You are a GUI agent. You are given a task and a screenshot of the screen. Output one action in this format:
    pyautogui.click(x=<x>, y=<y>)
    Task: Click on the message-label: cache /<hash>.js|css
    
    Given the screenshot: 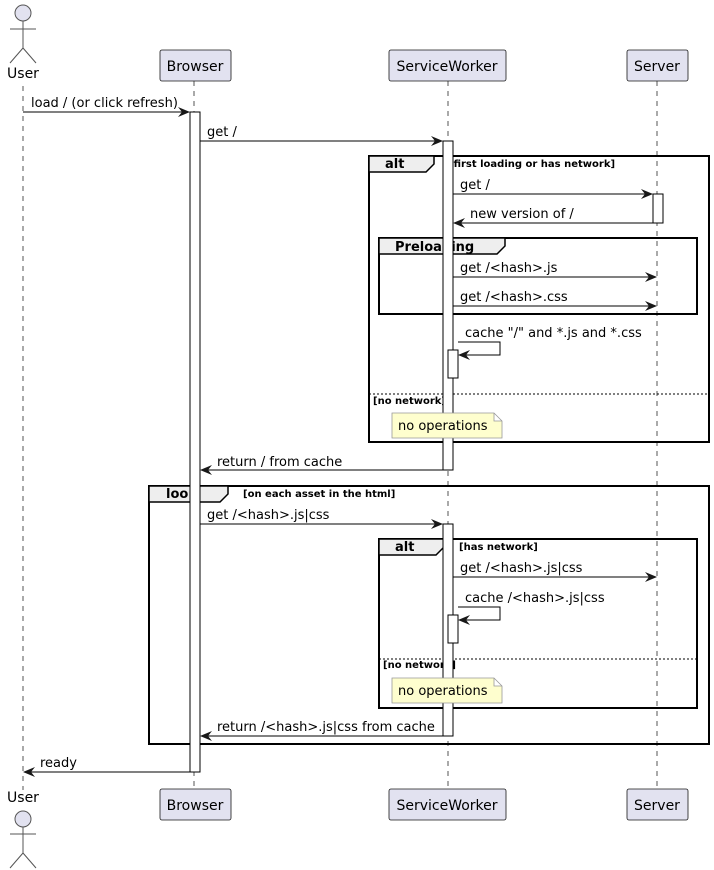 What is the action you would take?
    pyautogui.click(x=535, y=598)
    